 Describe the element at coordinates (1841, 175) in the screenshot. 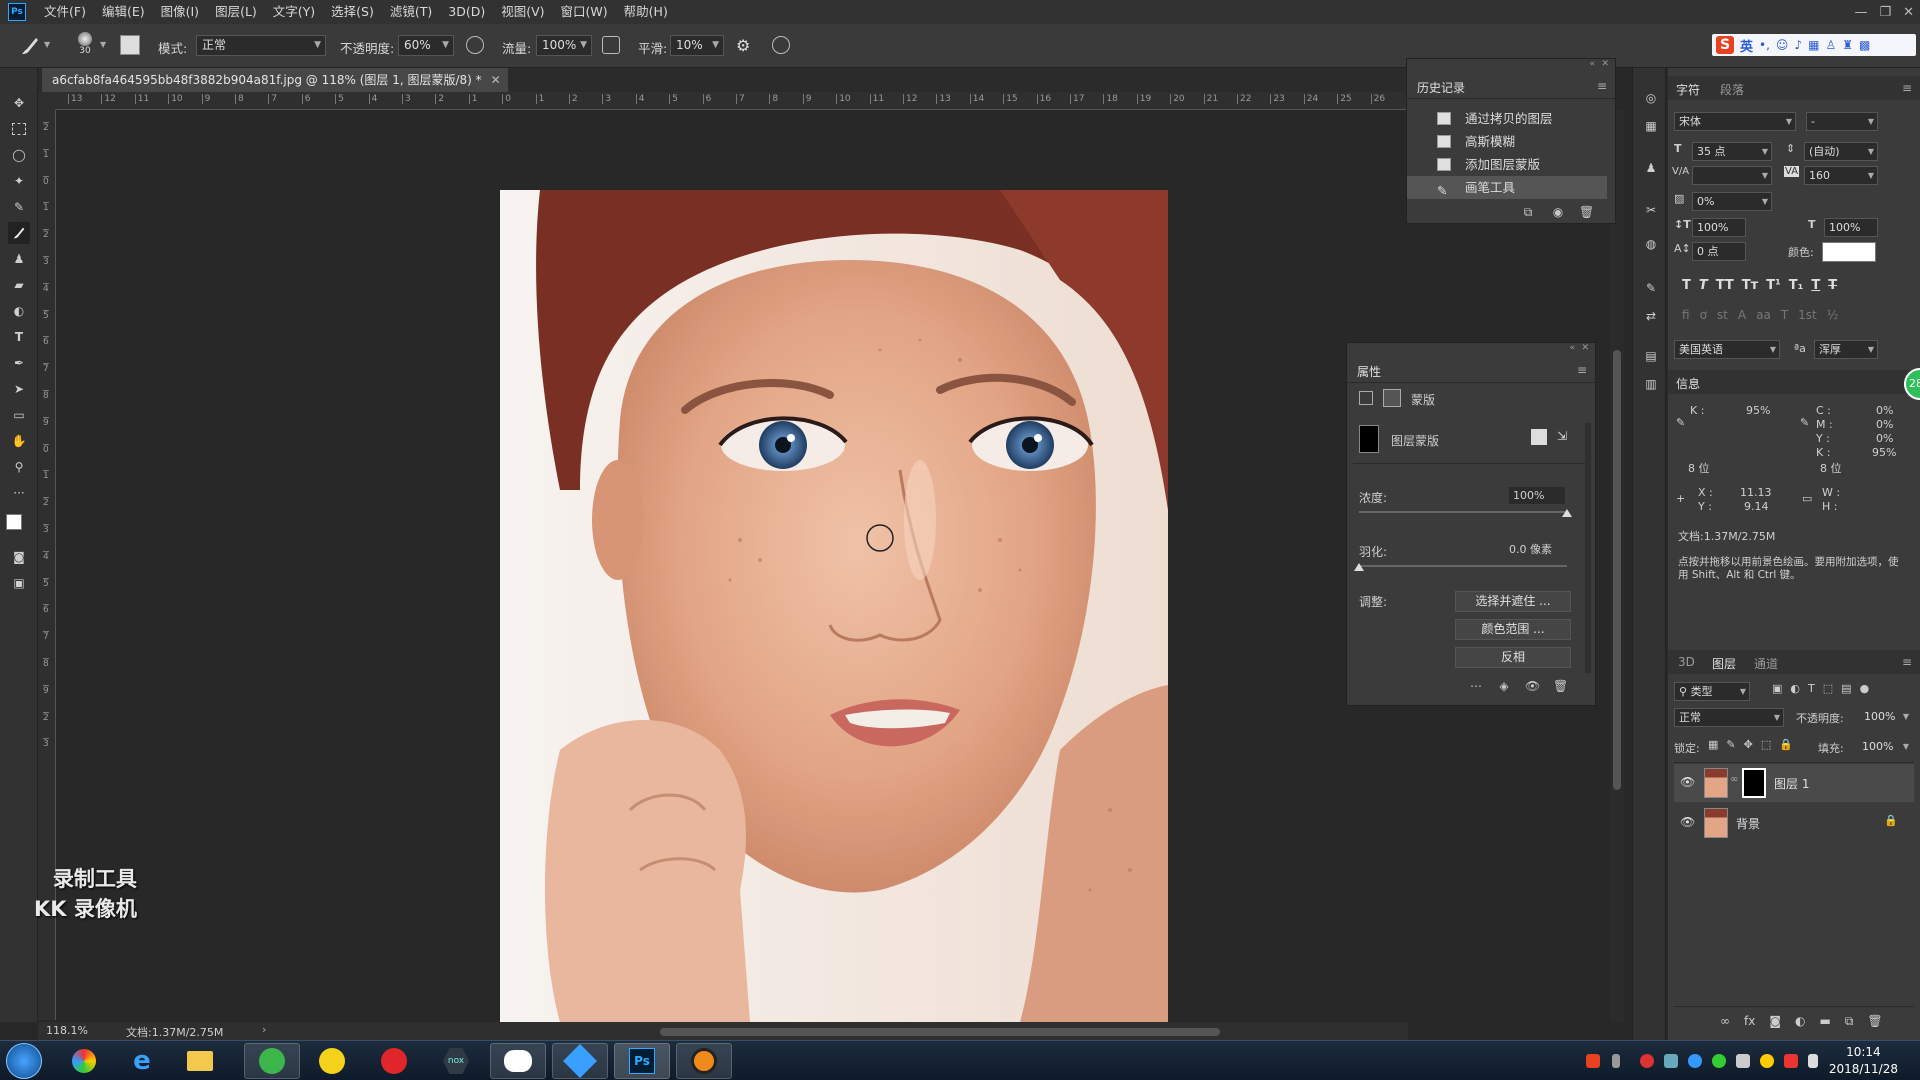

I see `tracking-input: 160 ▼` at that location.